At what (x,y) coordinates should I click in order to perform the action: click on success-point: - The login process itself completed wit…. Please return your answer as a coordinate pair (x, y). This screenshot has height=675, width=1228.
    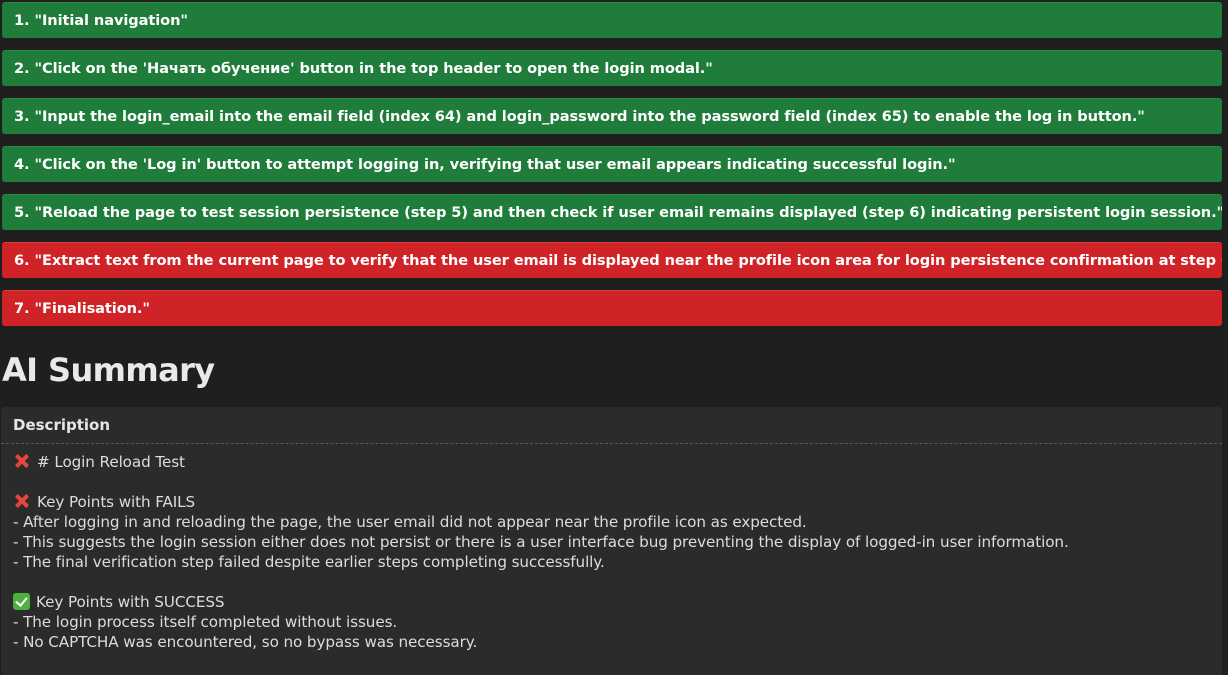
    Looking at the image, I should click on (205, 622).